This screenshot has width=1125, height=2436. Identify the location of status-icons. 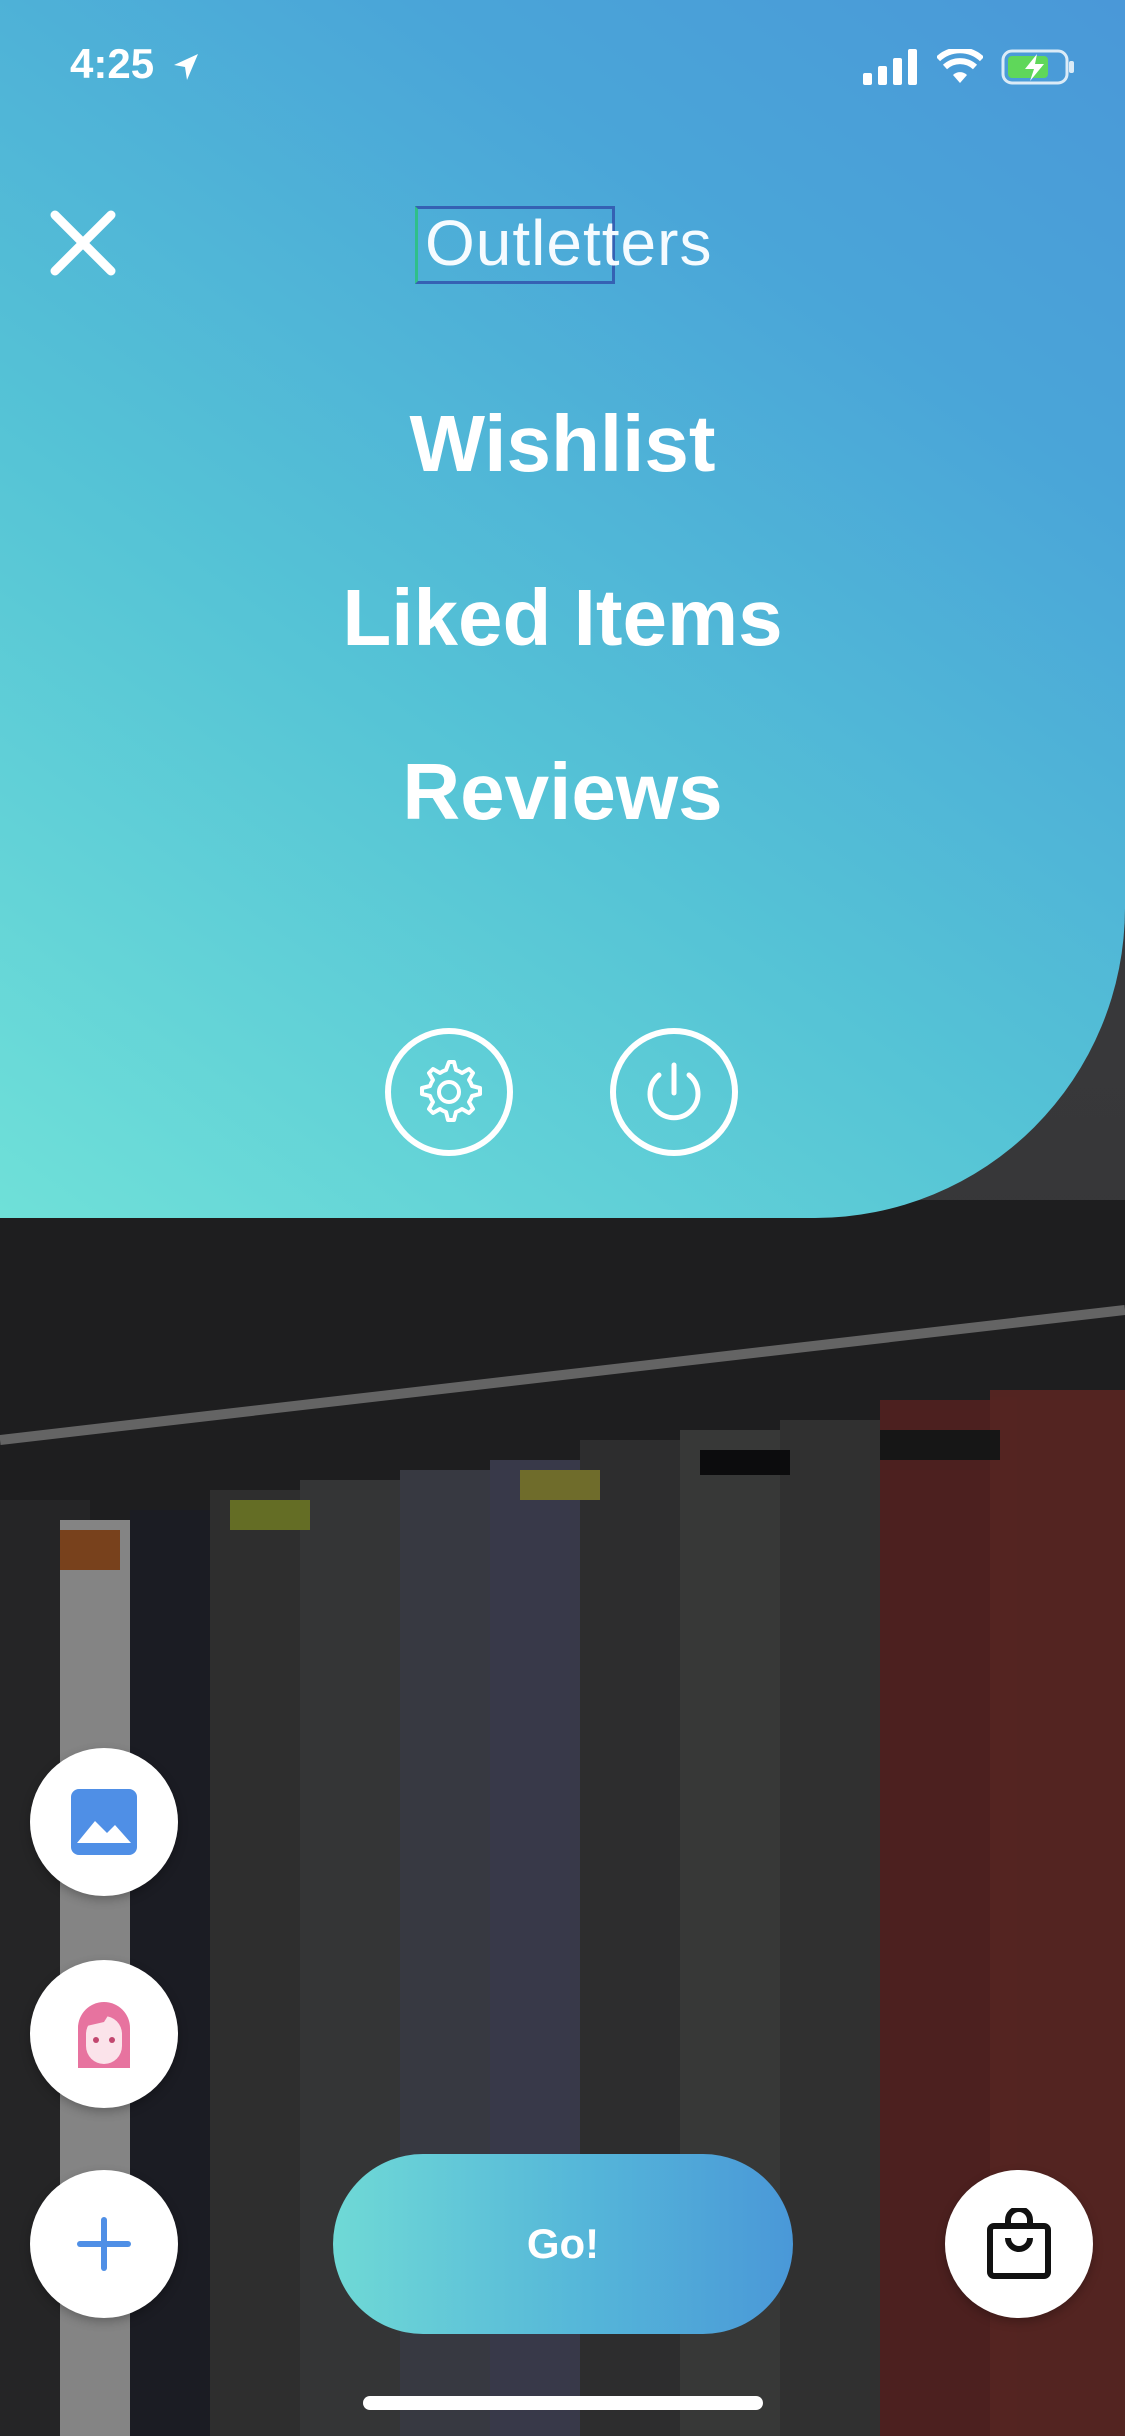
(969, 67).